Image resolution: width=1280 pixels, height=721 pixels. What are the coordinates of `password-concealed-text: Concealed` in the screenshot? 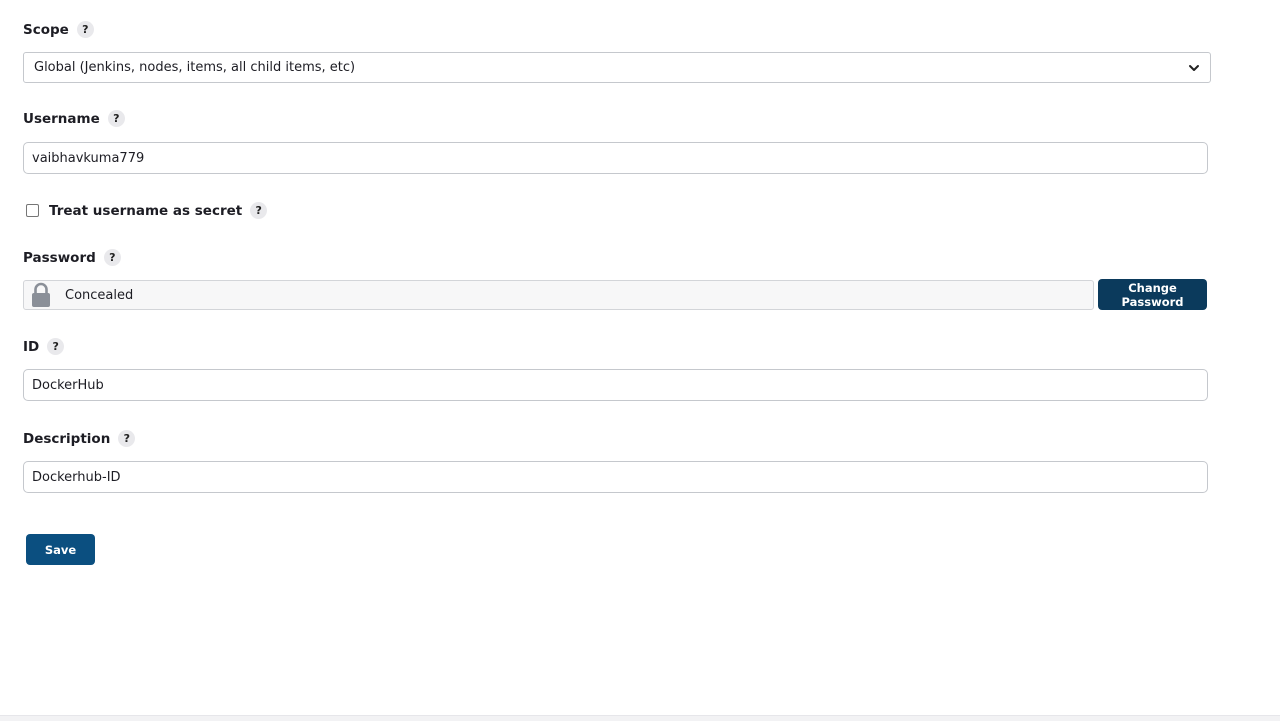 It's located at (99, 295).